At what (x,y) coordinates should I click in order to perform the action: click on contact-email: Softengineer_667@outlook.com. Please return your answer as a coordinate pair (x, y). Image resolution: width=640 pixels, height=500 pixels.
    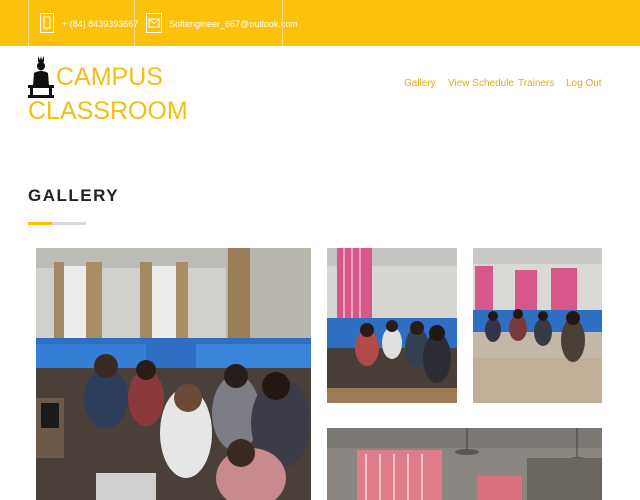
    Looking at the image, I should click on (233, 24).